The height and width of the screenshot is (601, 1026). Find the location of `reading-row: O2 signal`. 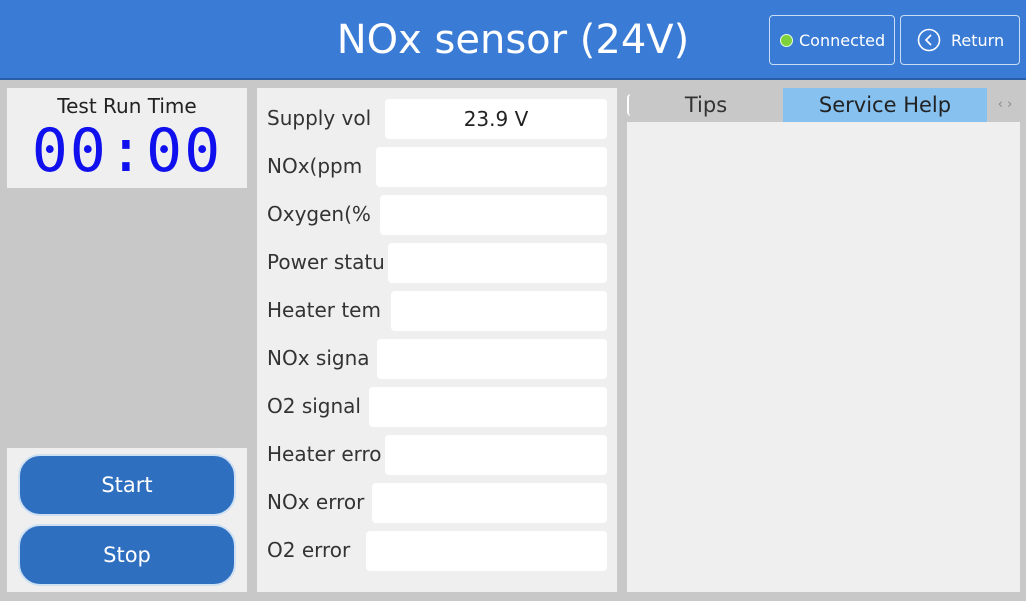

reading-row: O2 signal is located at coordinates (437, 407).